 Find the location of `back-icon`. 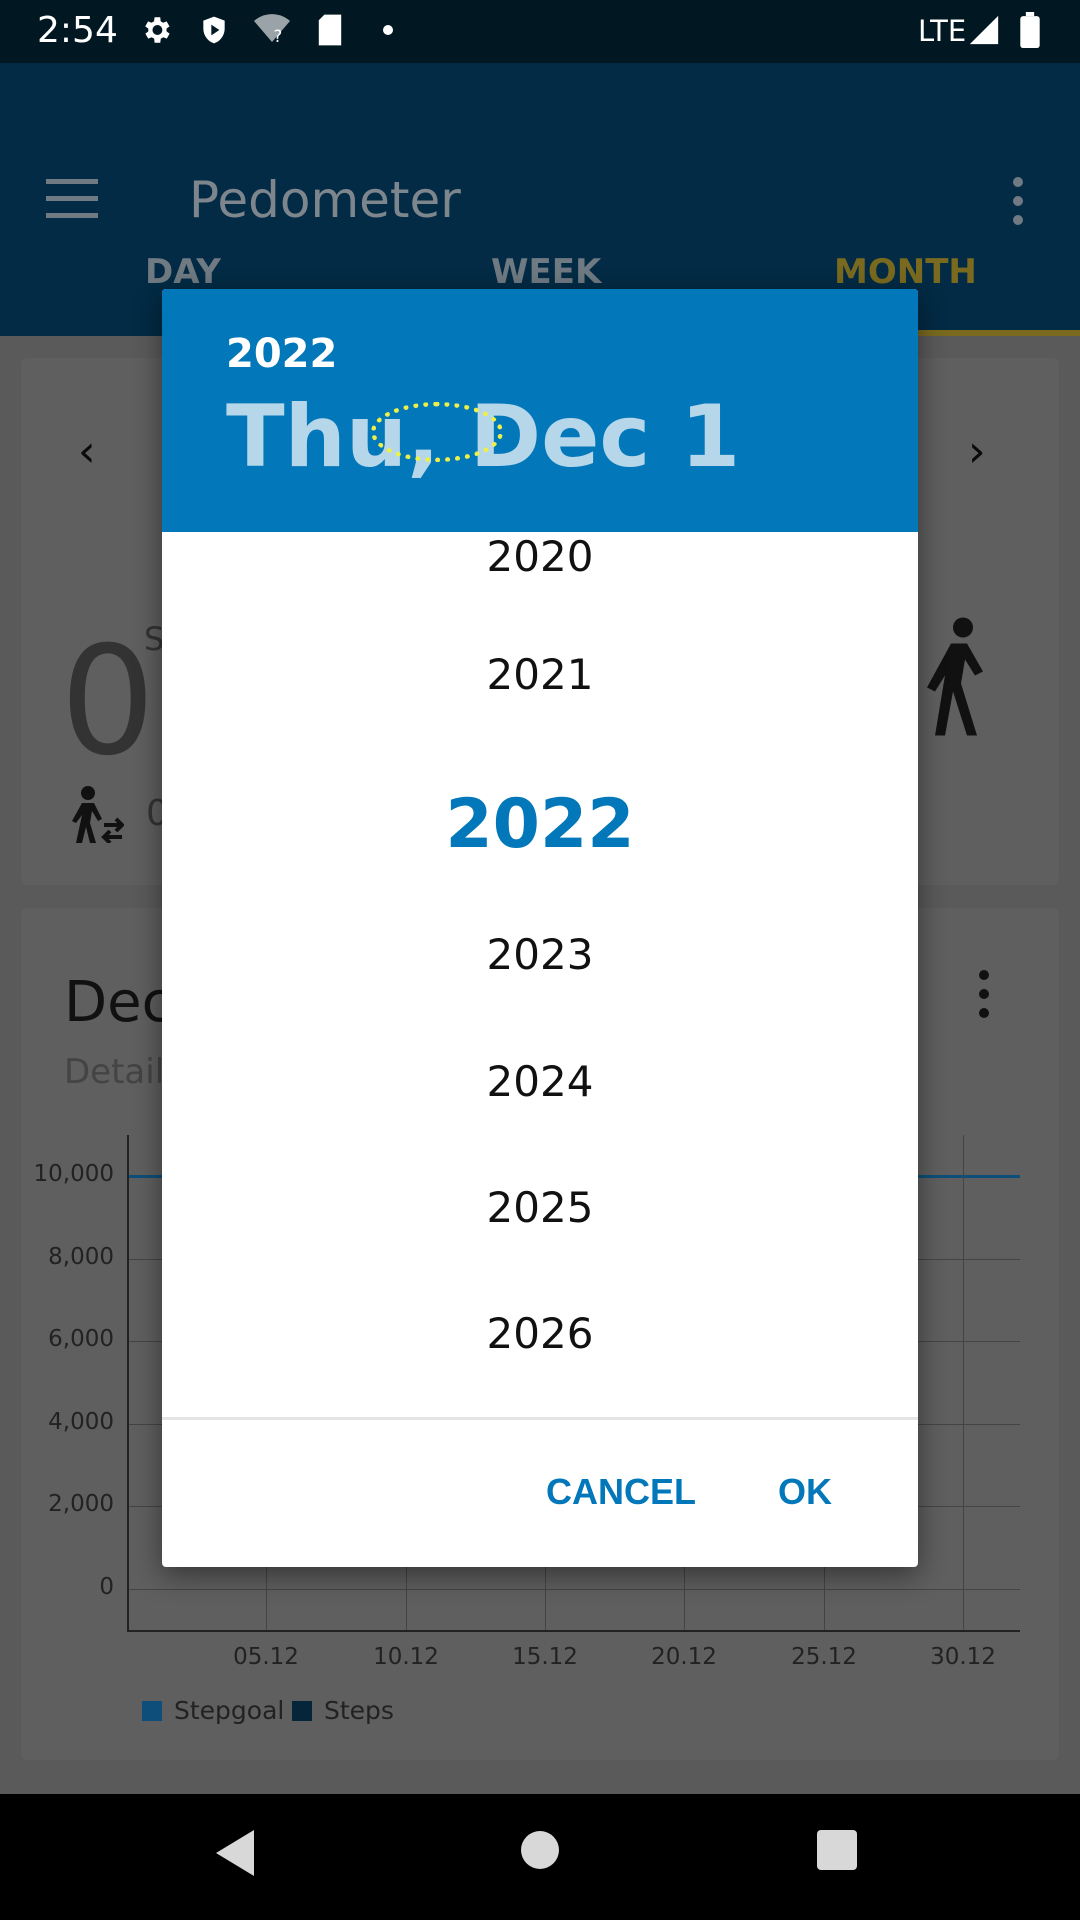

back-icon is located at coordinates (235, 1853).